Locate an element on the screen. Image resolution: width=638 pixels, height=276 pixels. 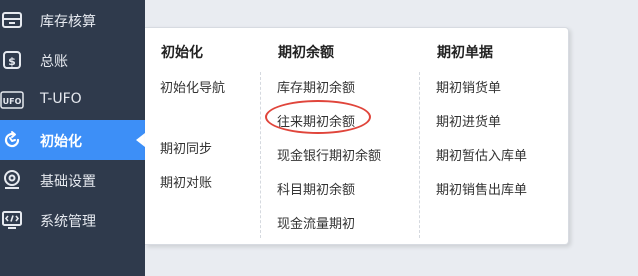
menu-item-account-opening-balance: 科目期初余额 is located at coordinates (316, 188).